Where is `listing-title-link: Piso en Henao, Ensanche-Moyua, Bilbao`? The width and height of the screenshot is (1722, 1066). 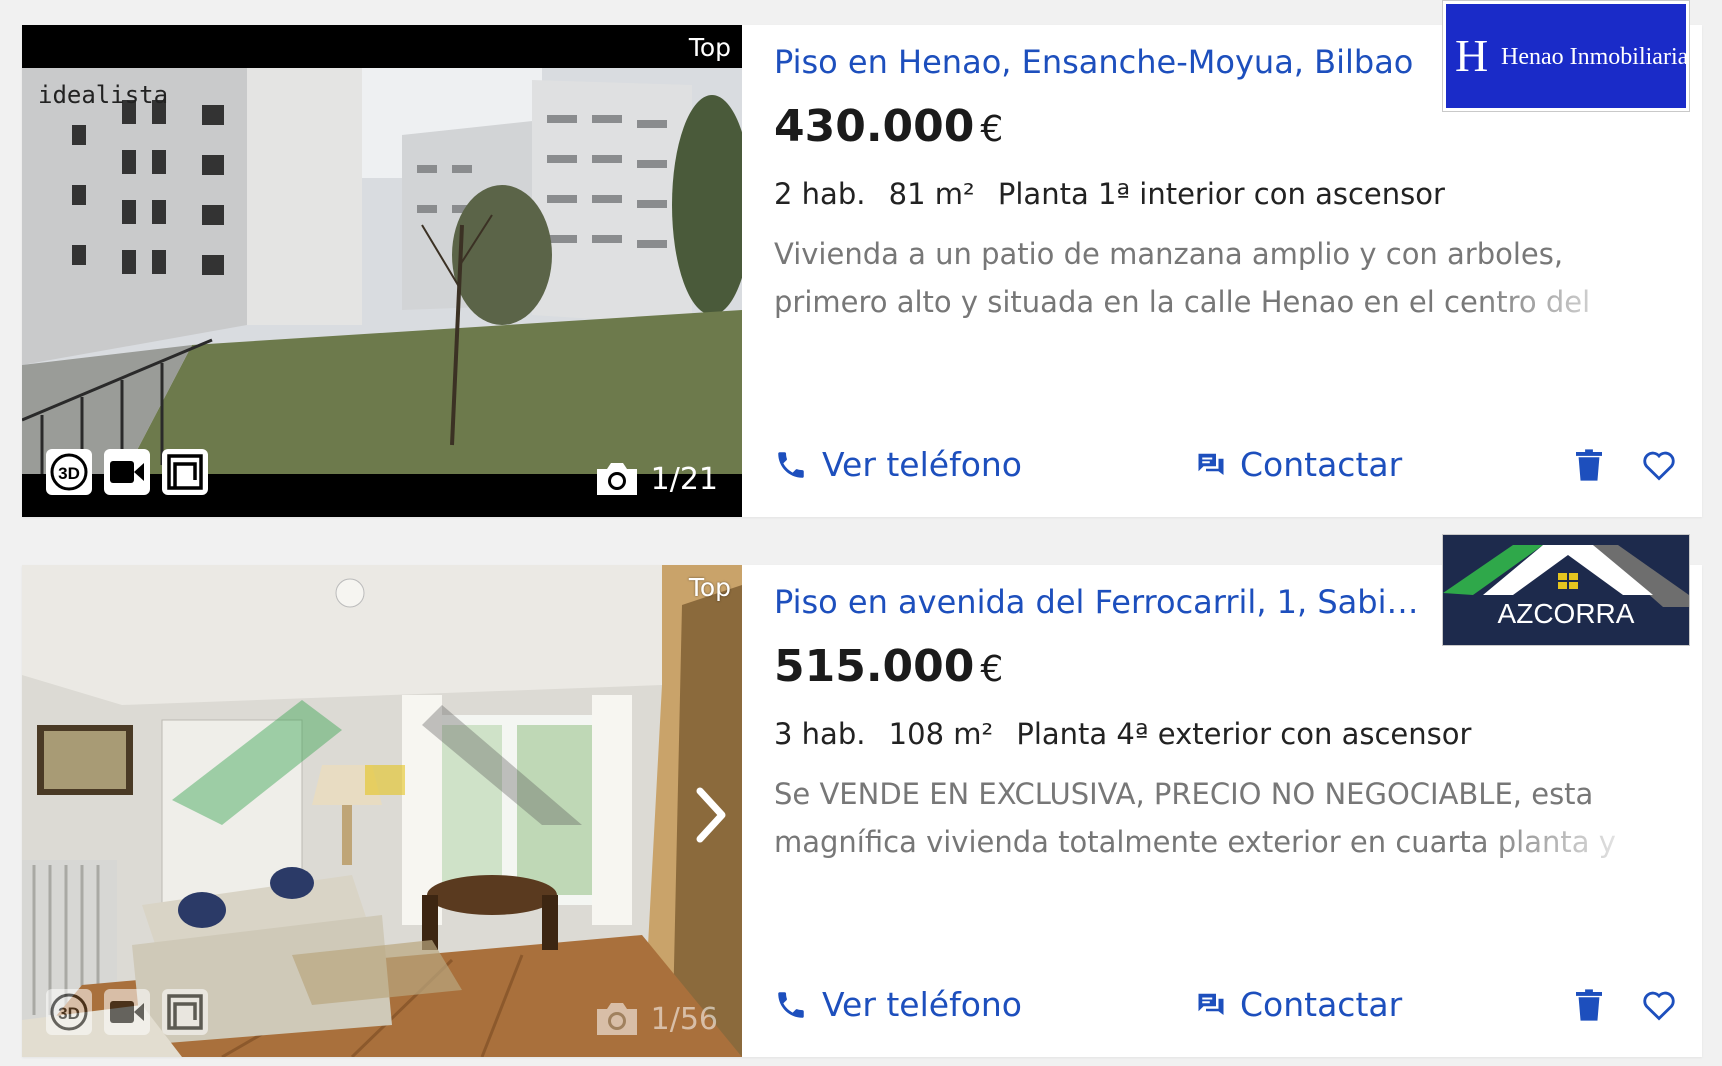 listing-title-link: Piso en Henao, Ensanche-Moyua, Bilbao is located at coordinates (1093, 62).